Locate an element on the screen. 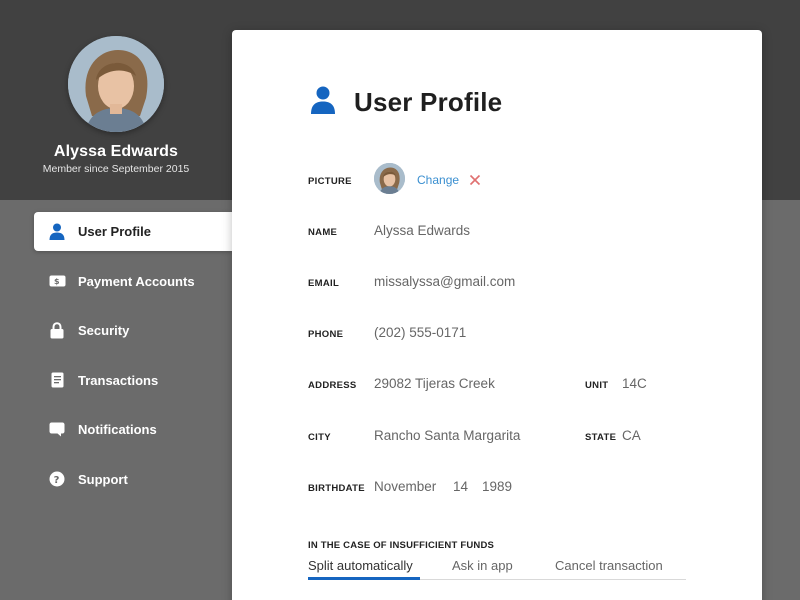  sidebar-item-label: Security is located at coordinates (104, 331).